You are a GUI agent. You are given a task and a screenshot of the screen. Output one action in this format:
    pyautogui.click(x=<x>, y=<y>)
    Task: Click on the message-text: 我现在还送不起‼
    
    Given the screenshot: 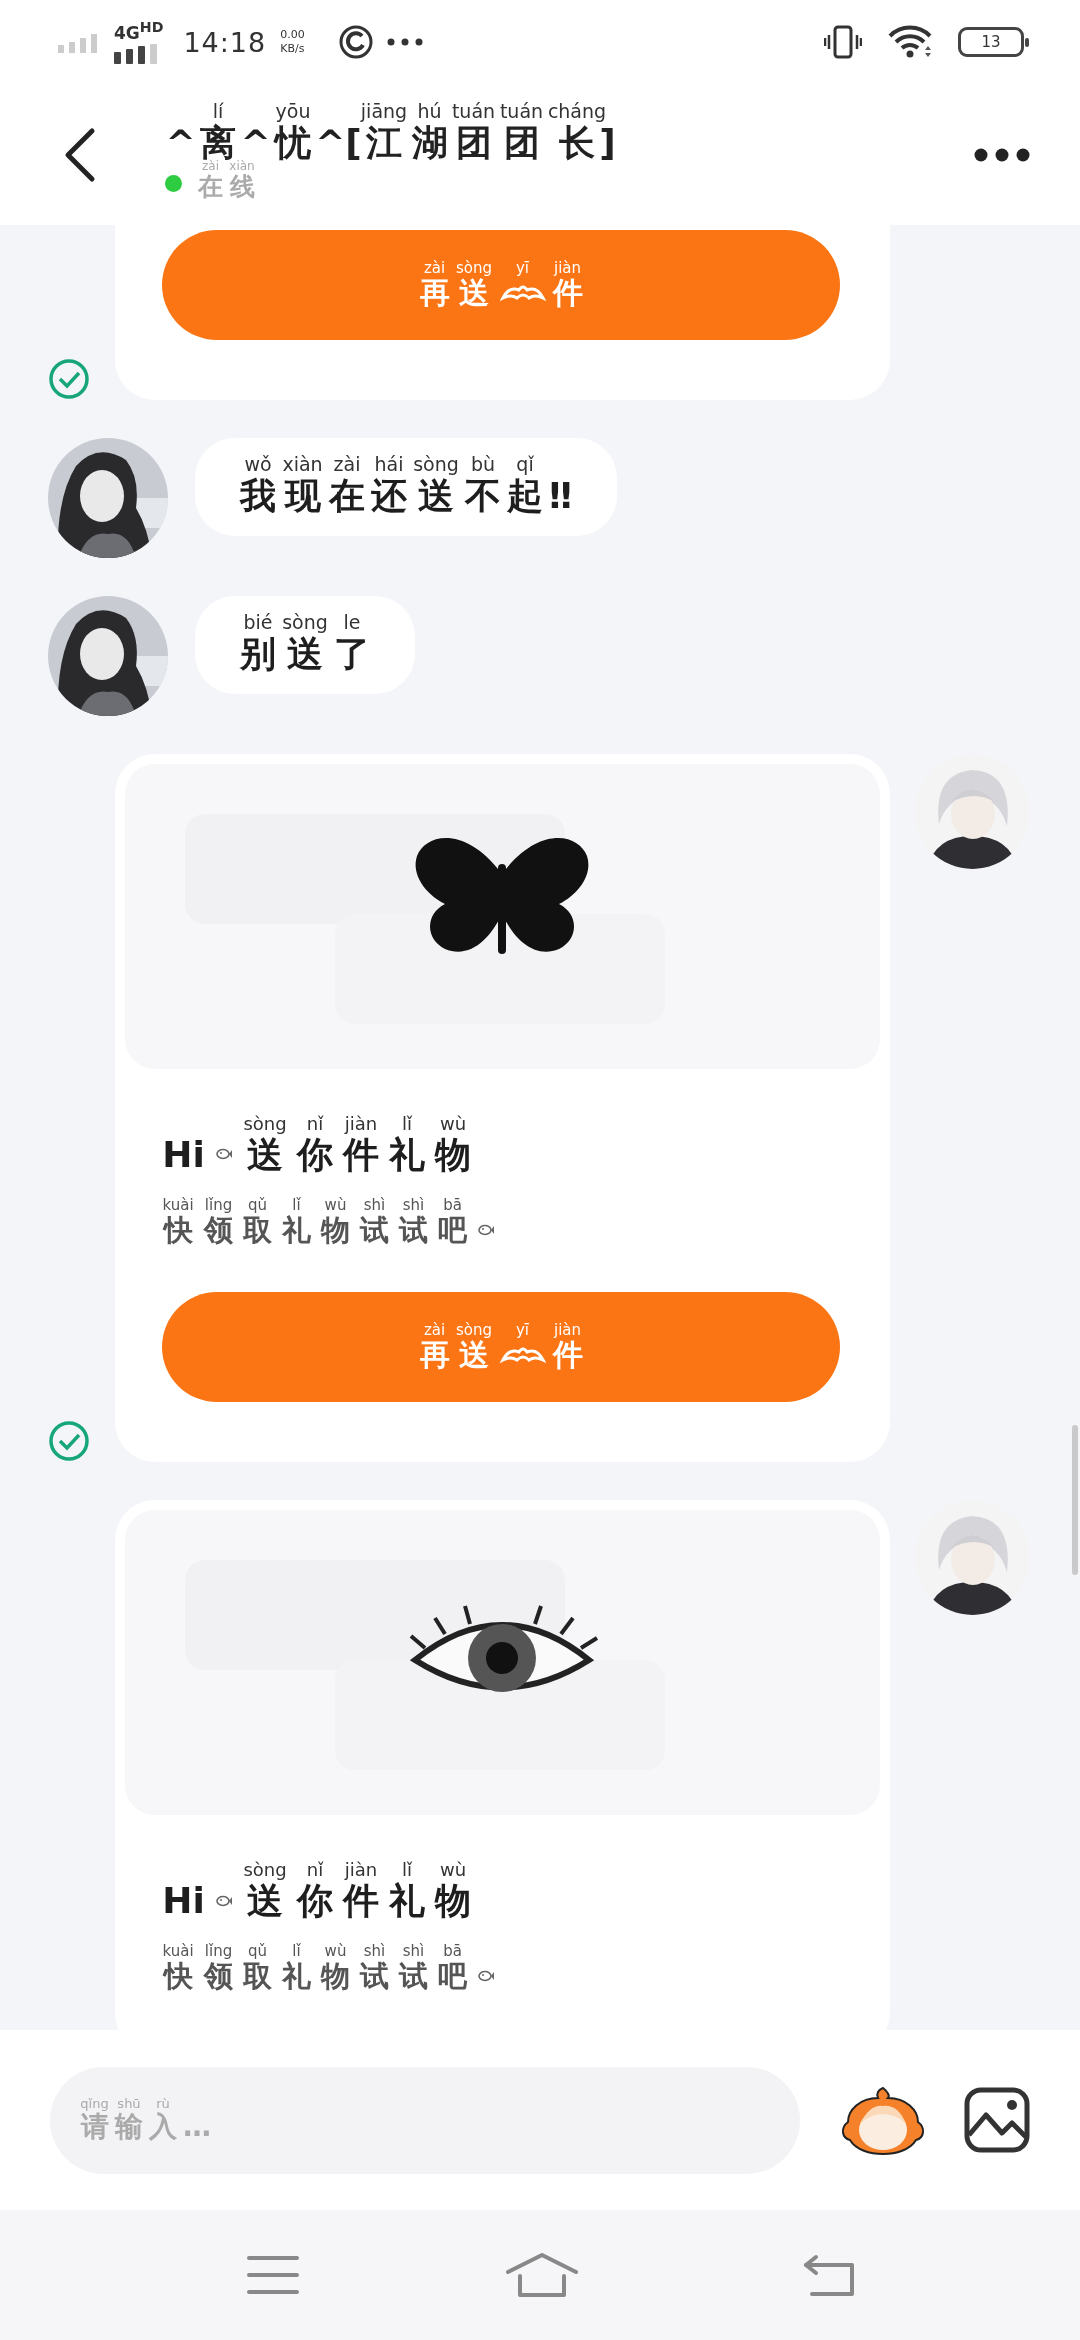 What is the action you would take?
    pyautogui.click(x=406, y=495)
    